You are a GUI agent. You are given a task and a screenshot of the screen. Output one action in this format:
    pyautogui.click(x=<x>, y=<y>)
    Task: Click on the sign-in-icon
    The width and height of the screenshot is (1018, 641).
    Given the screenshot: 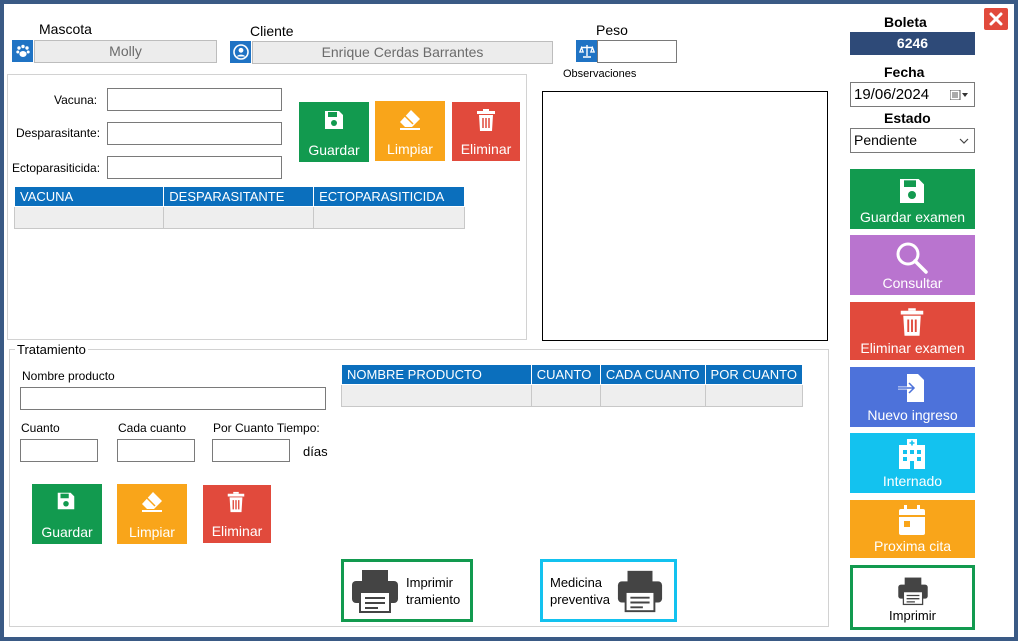 What is the action you would take?
    pyautogui.click(x=911, y=388)
    